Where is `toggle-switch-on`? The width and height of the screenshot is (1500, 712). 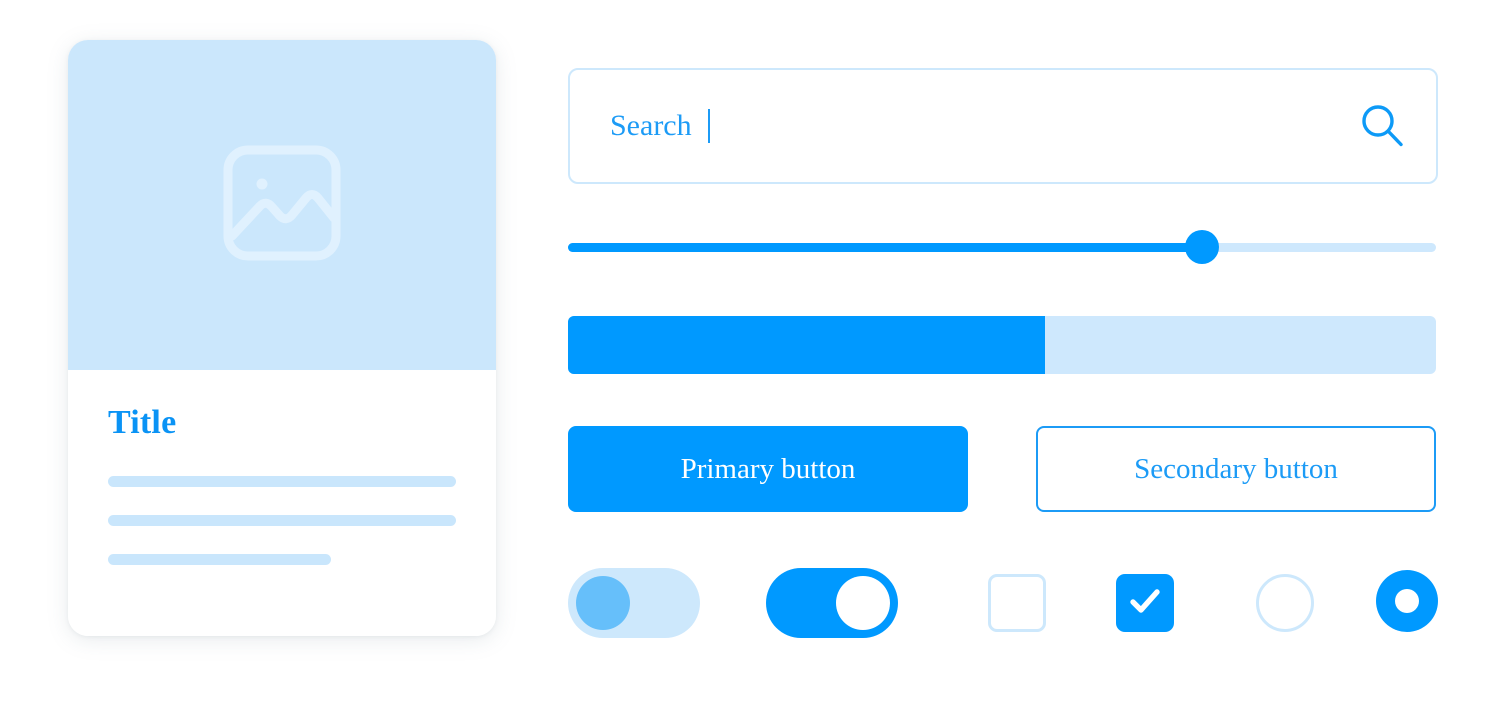
toggle-switch-on is located at coordinates (832, 603).